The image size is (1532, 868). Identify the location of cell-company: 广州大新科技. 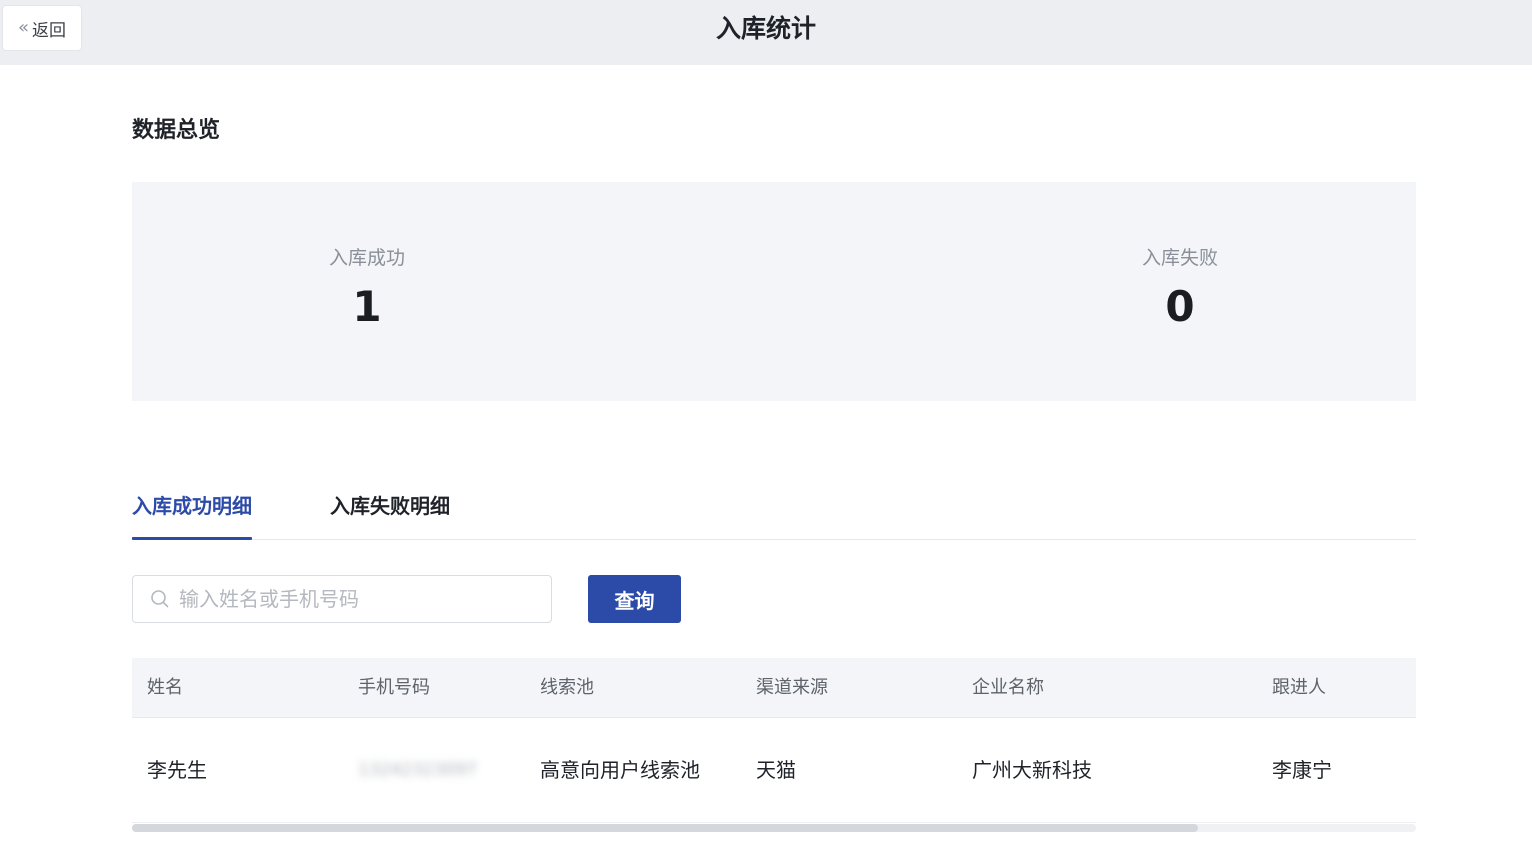
(1032, 770).